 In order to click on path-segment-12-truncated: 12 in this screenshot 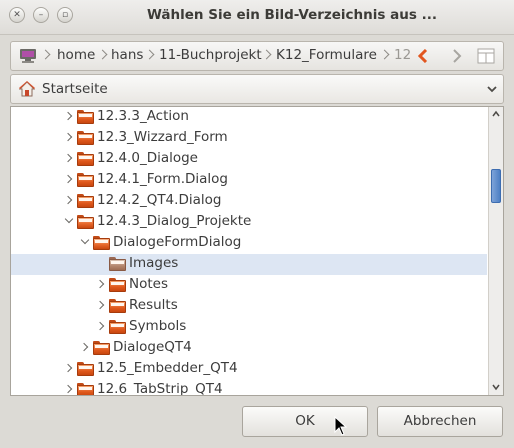, I will do `click(402, 55)`.